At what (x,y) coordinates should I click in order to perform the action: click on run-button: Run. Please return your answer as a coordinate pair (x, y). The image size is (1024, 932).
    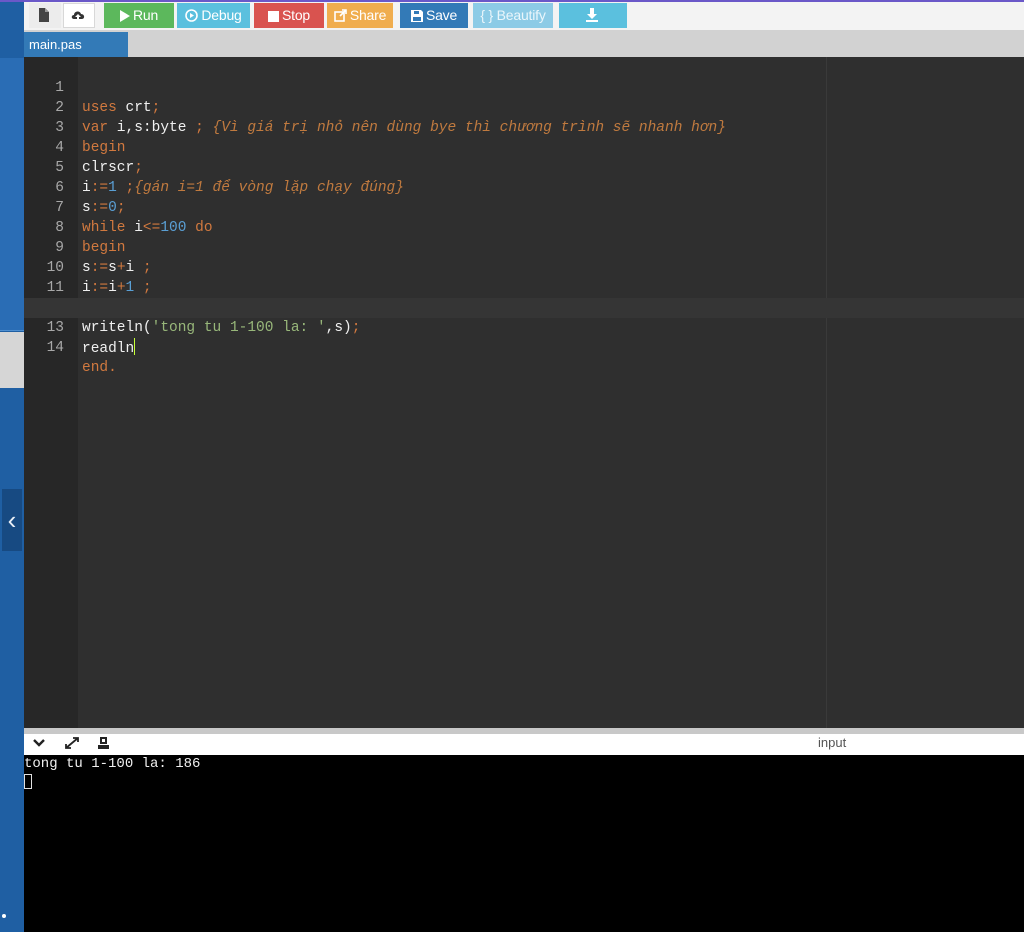
    Looking at the image, I should click on (139, 15).